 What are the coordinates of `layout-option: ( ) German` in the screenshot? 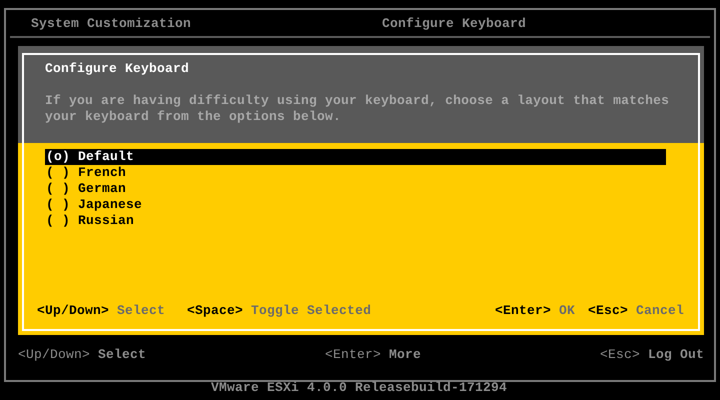 It's located at (355, 189).